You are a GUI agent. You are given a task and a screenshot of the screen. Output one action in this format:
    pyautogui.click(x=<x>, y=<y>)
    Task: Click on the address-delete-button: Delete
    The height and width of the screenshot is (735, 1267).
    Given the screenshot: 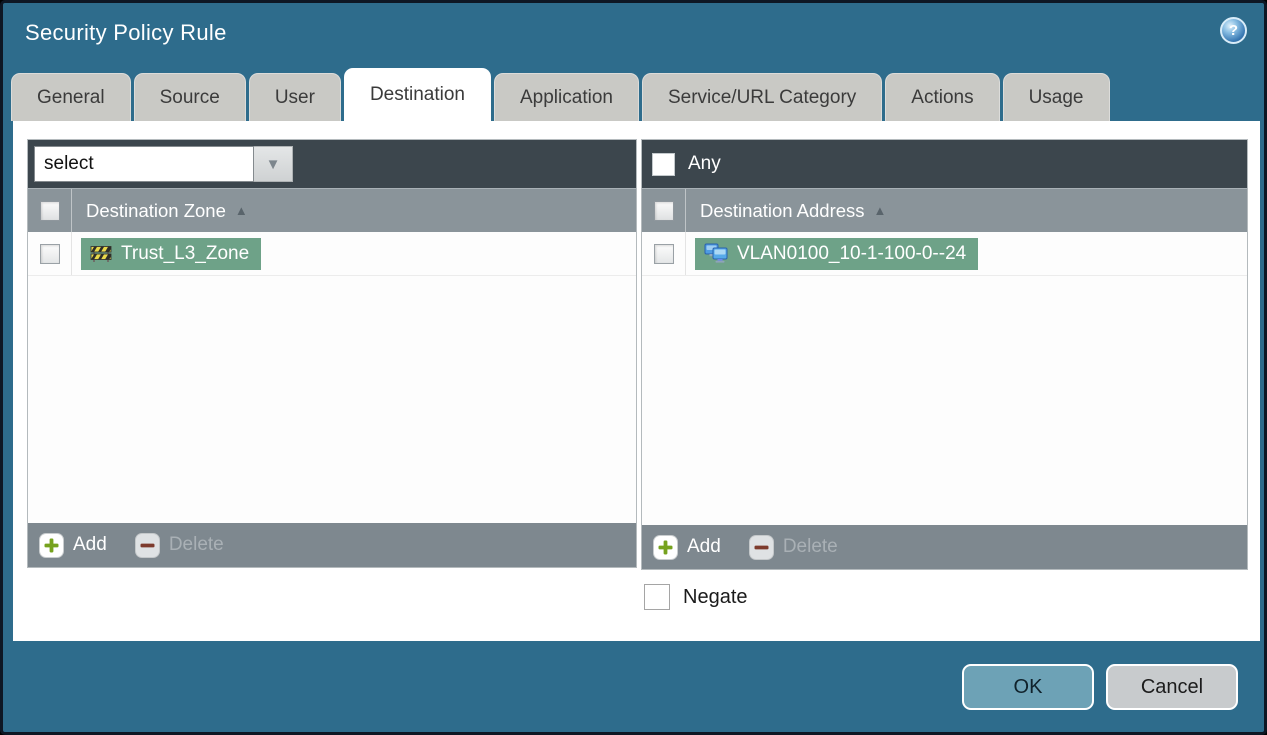 What is the action you would take?
    pyautogui.click(x=793, y=547)
    